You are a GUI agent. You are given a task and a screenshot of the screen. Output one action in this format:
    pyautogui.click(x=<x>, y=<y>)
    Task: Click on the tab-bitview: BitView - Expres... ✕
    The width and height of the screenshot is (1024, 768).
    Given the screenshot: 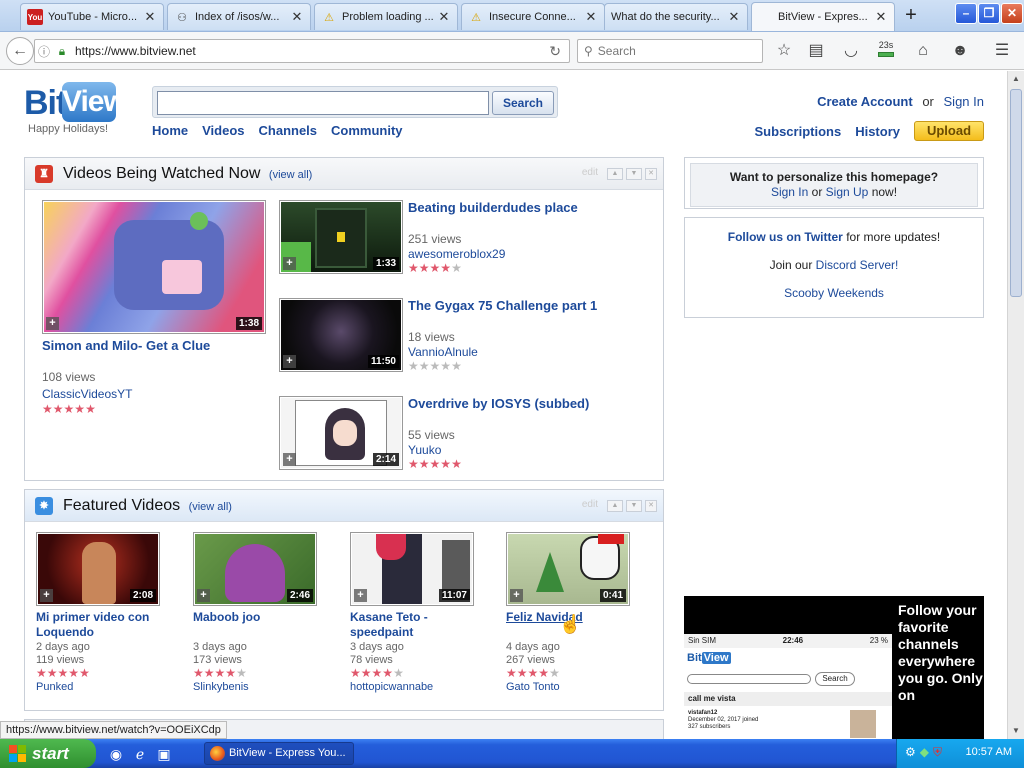 What is the action you would take?
    pyautogui.click(x=823, y=16)
    